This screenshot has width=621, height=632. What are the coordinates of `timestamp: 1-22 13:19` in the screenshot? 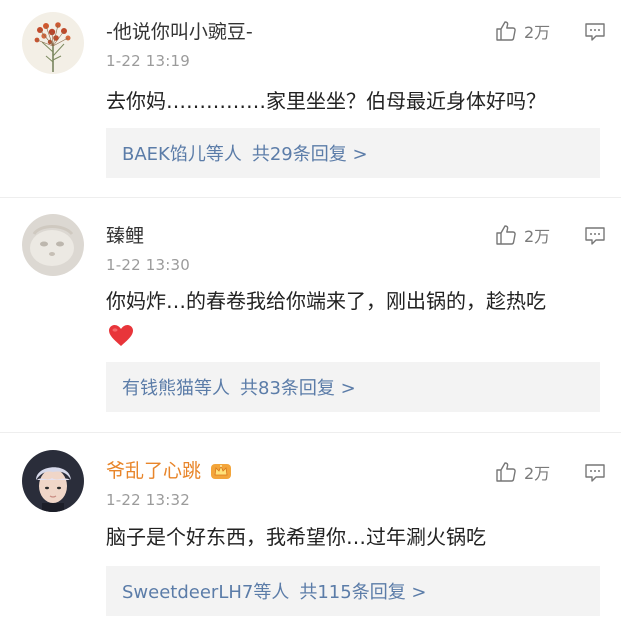 It's located at (148, 61).